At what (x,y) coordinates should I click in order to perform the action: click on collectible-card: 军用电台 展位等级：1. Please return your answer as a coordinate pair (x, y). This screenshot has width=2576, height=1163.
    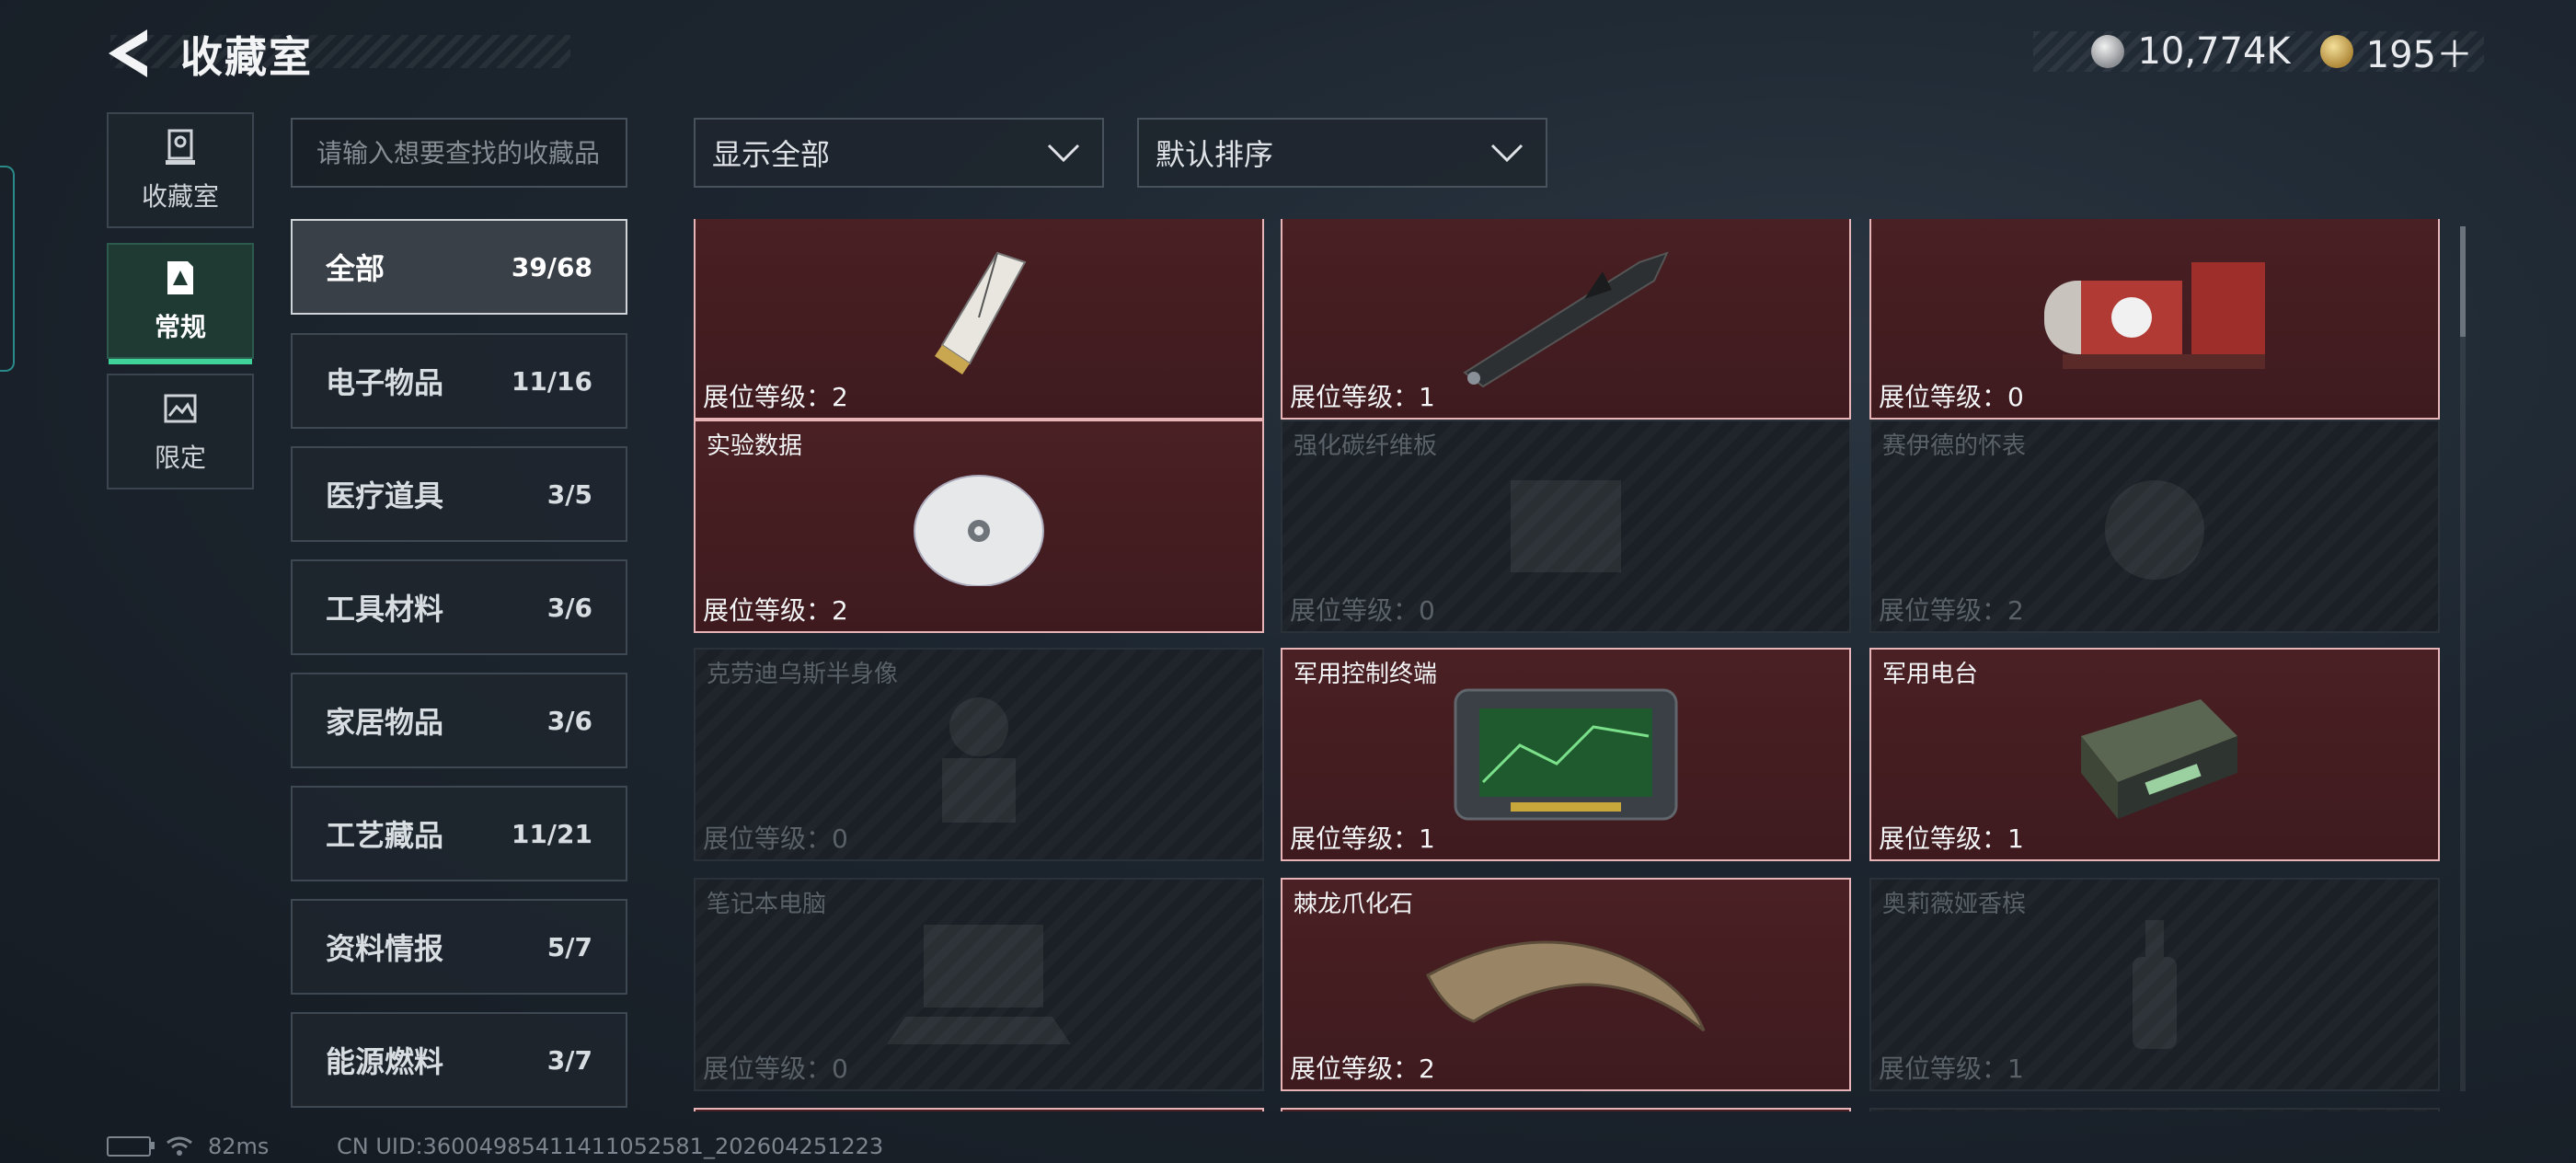
    Looking at the image, I should click on (2154, 755).